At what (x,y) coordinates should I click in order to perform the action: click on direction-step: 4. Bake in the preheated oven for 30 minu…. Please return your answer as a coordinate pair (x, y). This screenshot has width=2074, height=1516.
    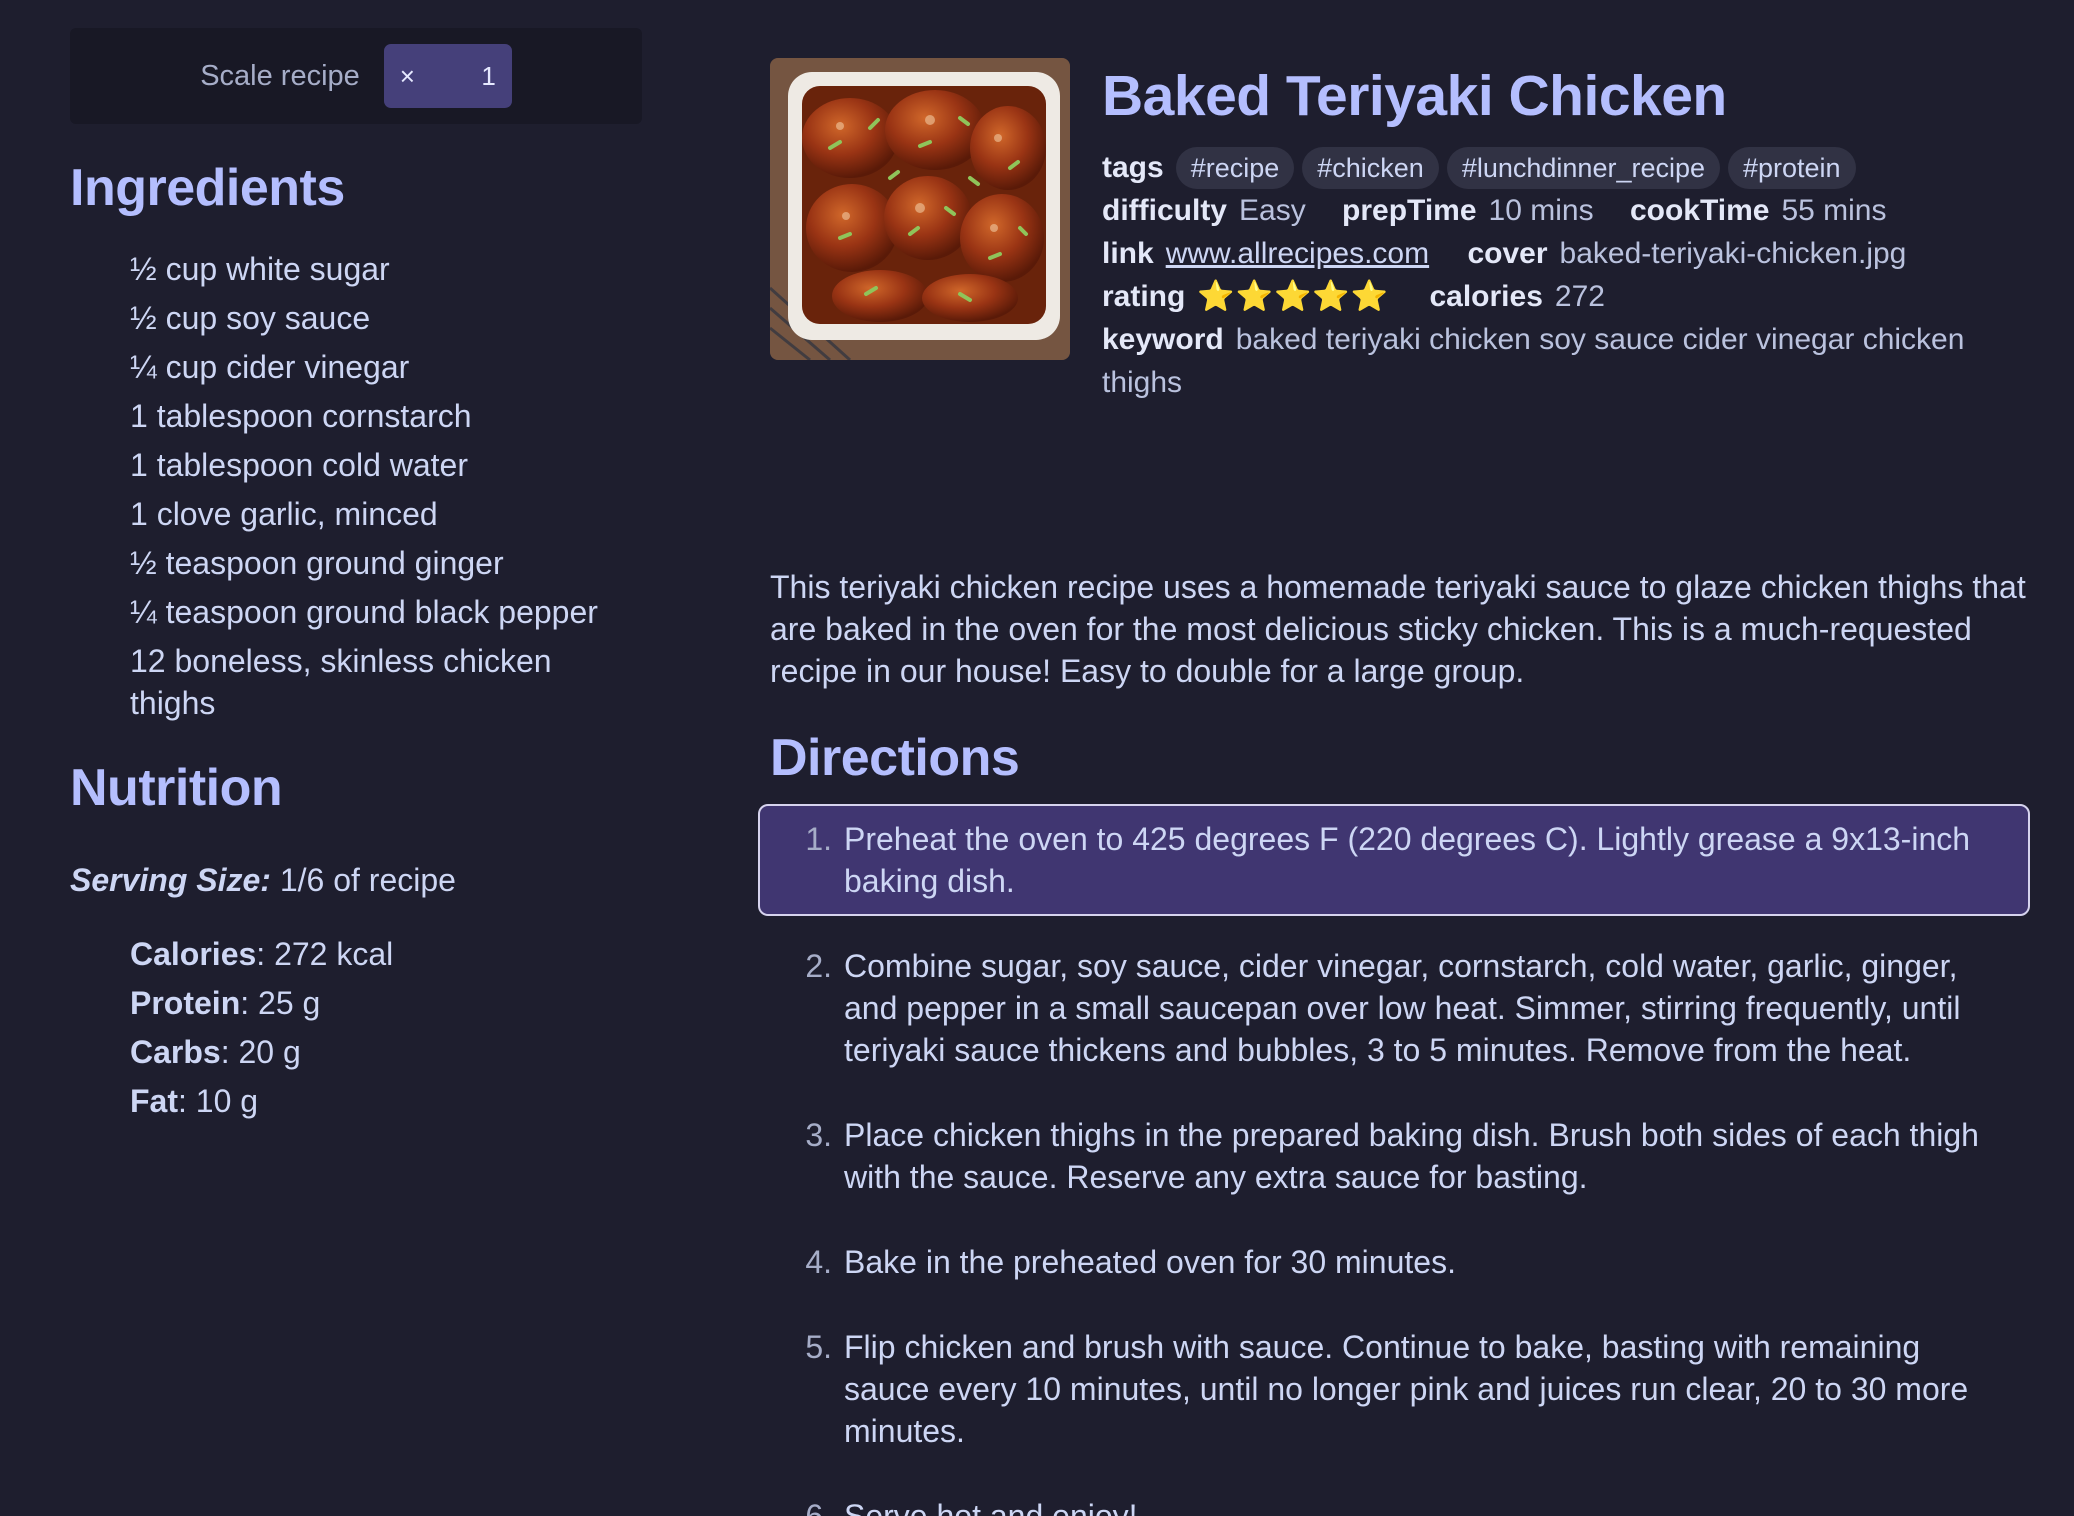
    Looking at the image, I should click on (1394, 1262).